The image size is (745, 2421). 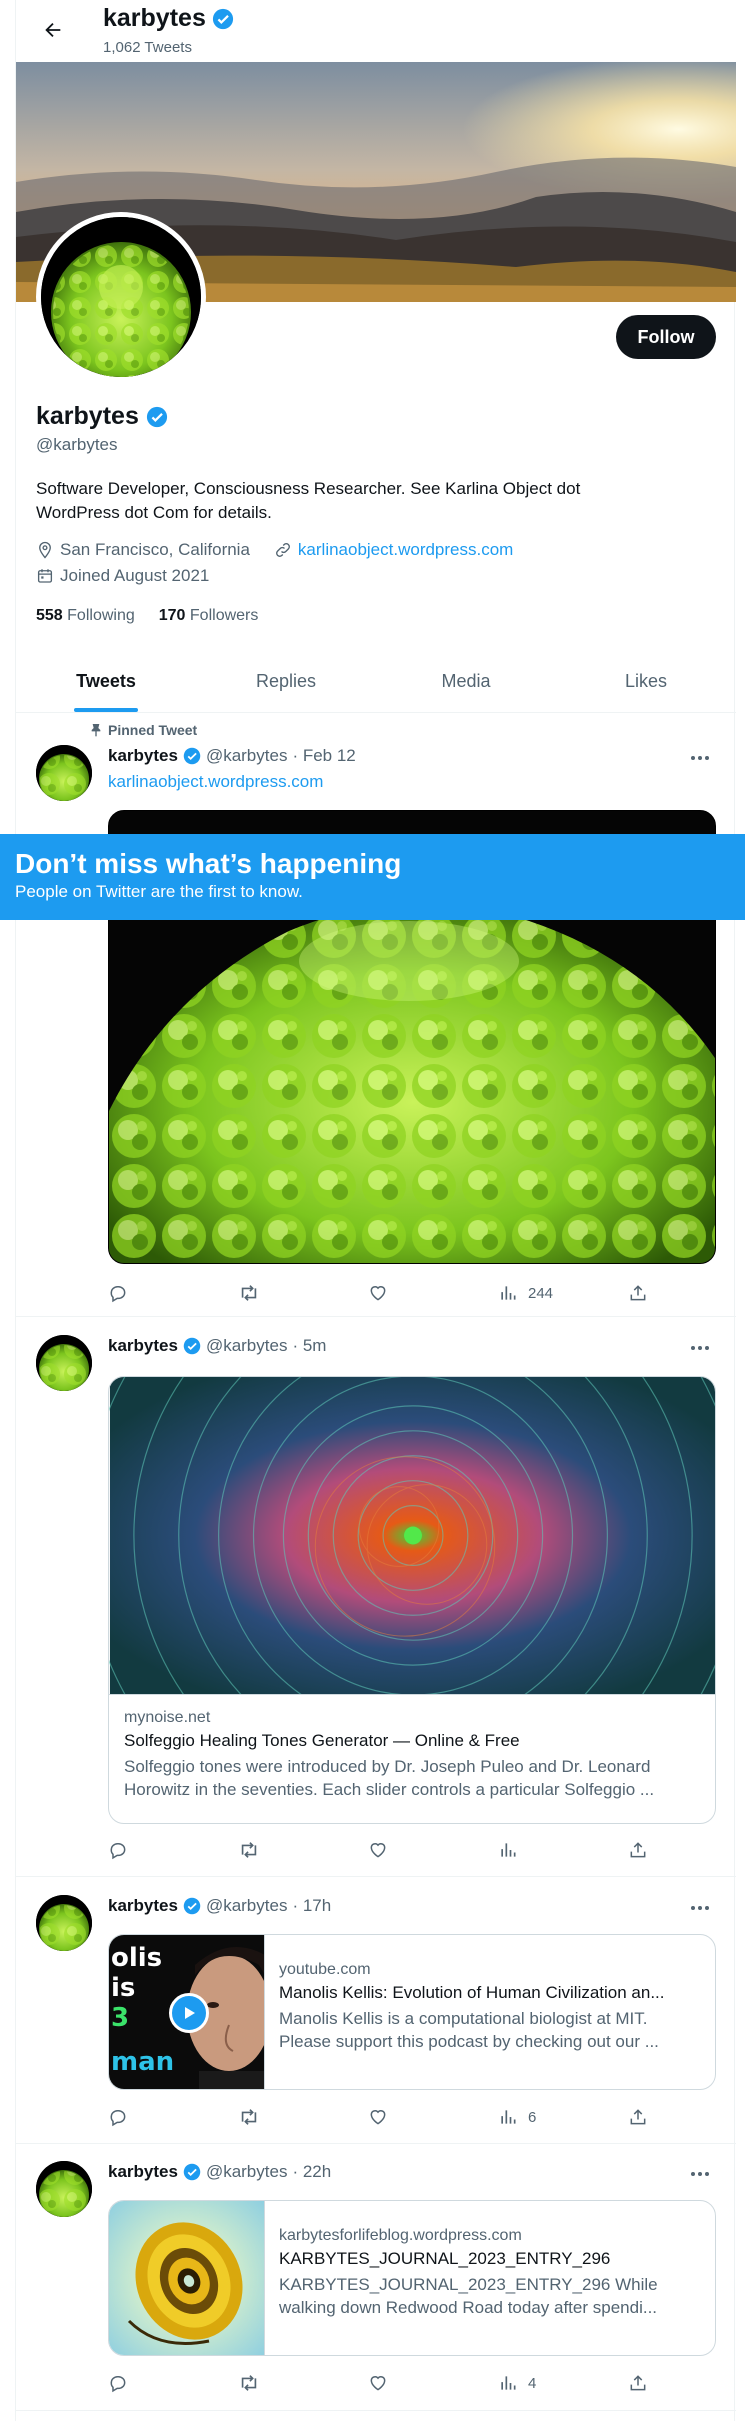 What do you see at coordinates (325, 1969) in the screenshot?
I see `card-domain: youtube.com` at bounding box center [325, 1969].